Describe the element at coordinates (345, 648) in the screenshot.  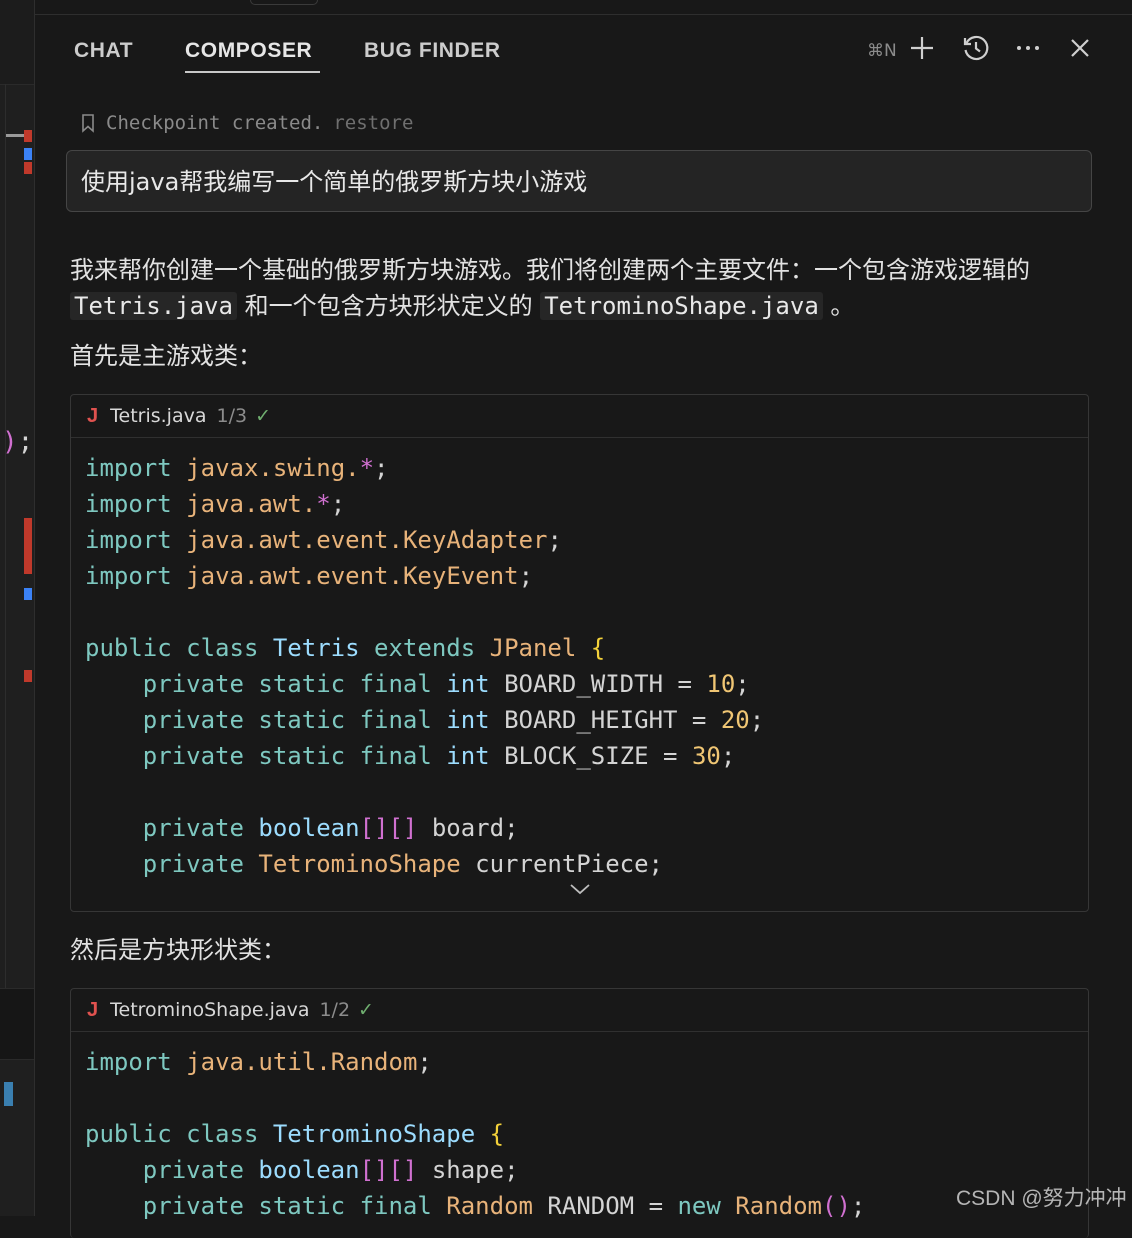
I see `code-line: public class Tetris extends JPanel {` at that location.